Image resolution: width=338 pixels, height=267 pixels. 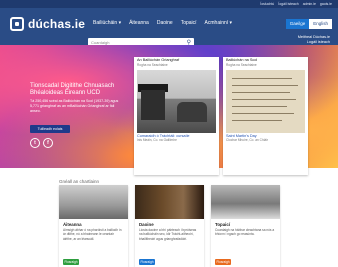 I want to click on top-link-2: admin.ie, so click(x=309, y=4).